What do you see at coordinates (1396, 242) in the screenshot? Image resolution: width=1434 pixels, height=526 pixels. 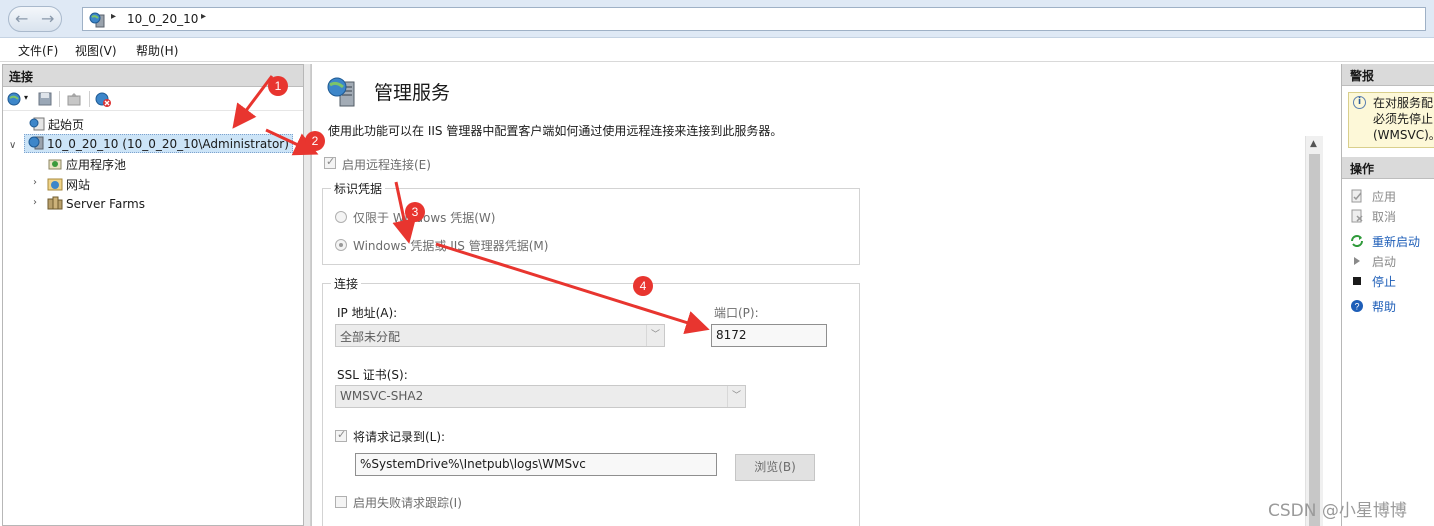 I see `action-label: 重新启动` at bounding box center [1396, 242].